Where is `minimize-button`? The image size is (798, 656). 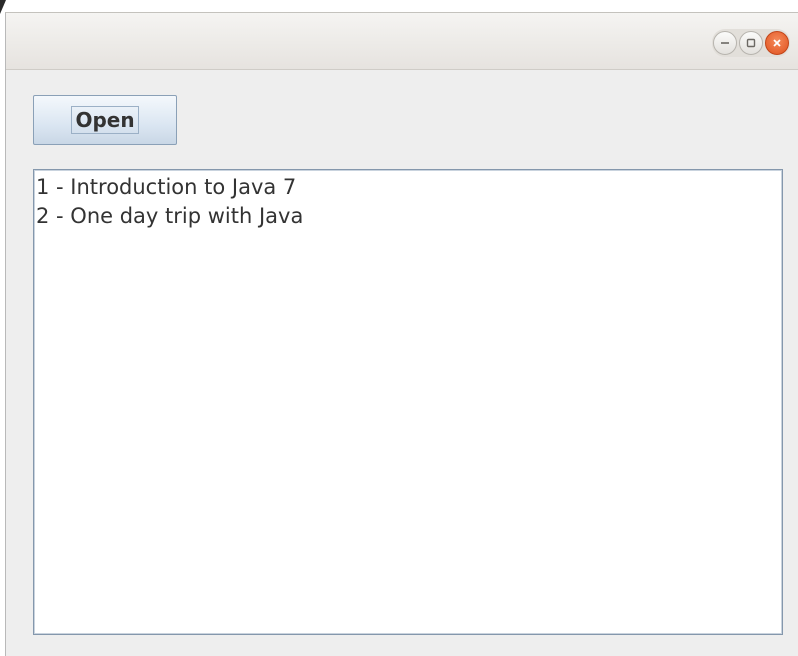 minimize-button is located at coordinates (725, 43).